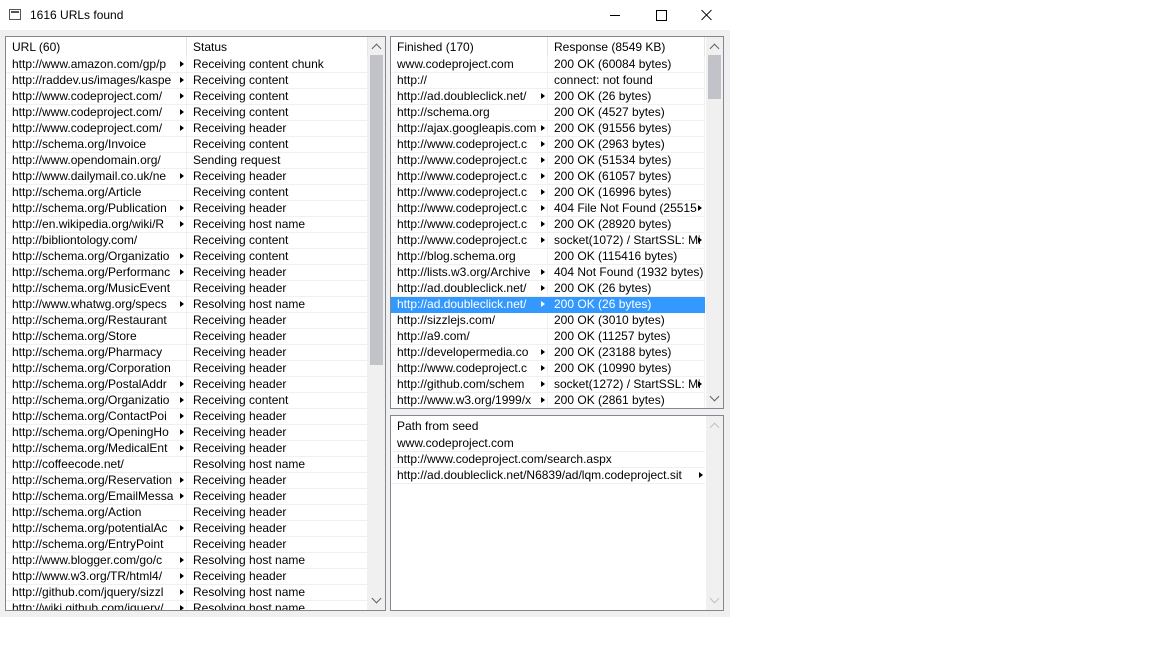 Image resolution: width=1152 pixels, height=648 pixels. Describe the element at coordinates (661, 15) in the screenshot. I see `maximize-button` at that location.